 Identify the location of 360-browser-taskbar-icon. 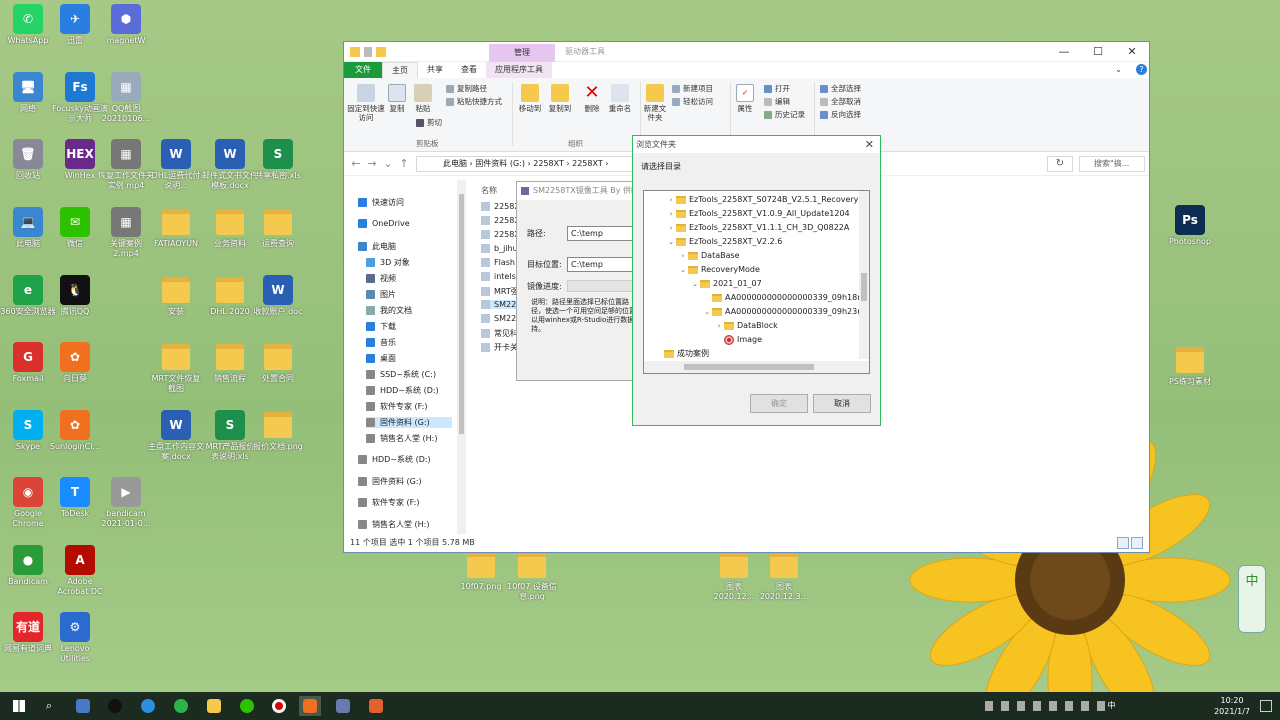
(181, 706).